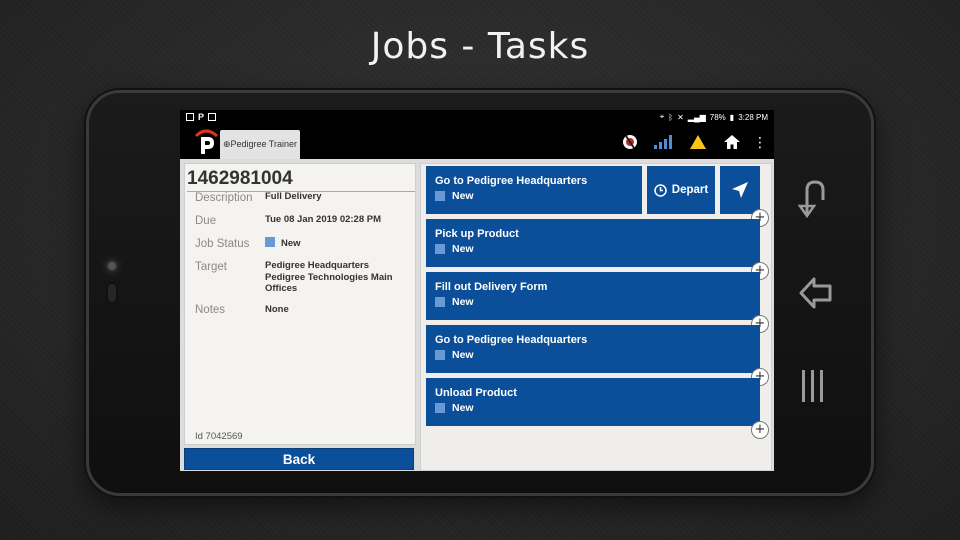 This screenshot has width=960, height=540. I want to click on due-value: Tue 08 Jan 2019 02:28 PM, so click(323, 219).